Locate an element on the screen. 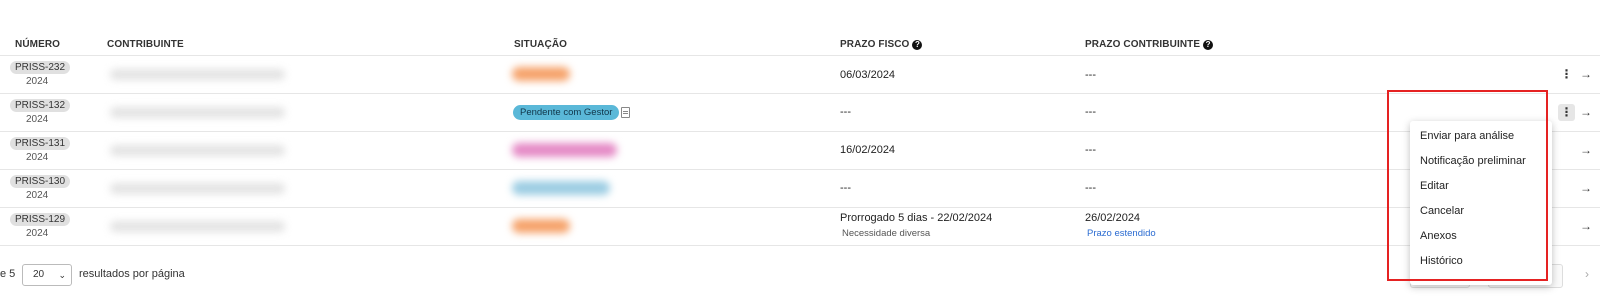 This screenshot has width=1600, height=306. page-size-select: 20 ⌄ is located at coordinates (47, 275).